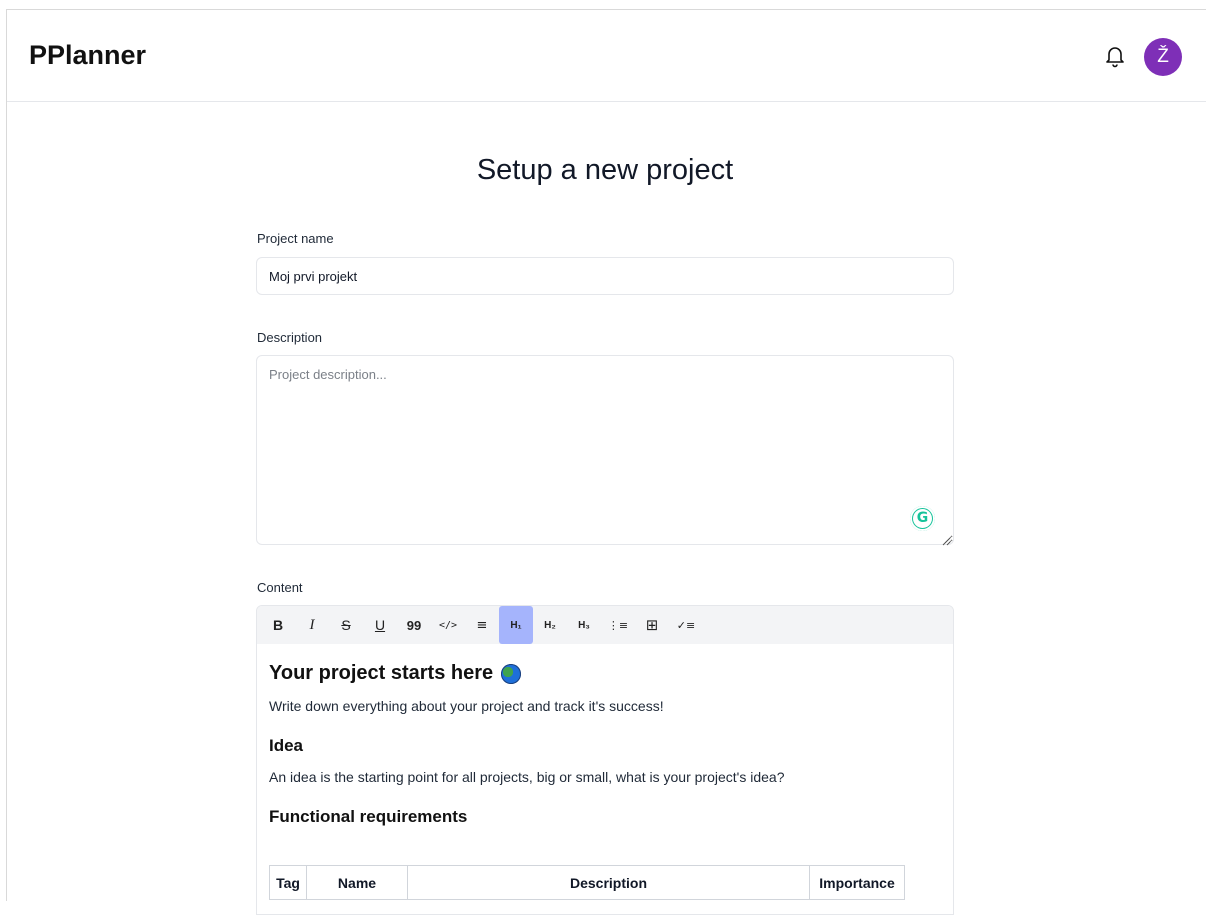 The image size is (1206, 915). What do you see at coordinates (550, 625) in the screenshot?
I see `heading2-button: H₂` at bounding box center [550, 625].